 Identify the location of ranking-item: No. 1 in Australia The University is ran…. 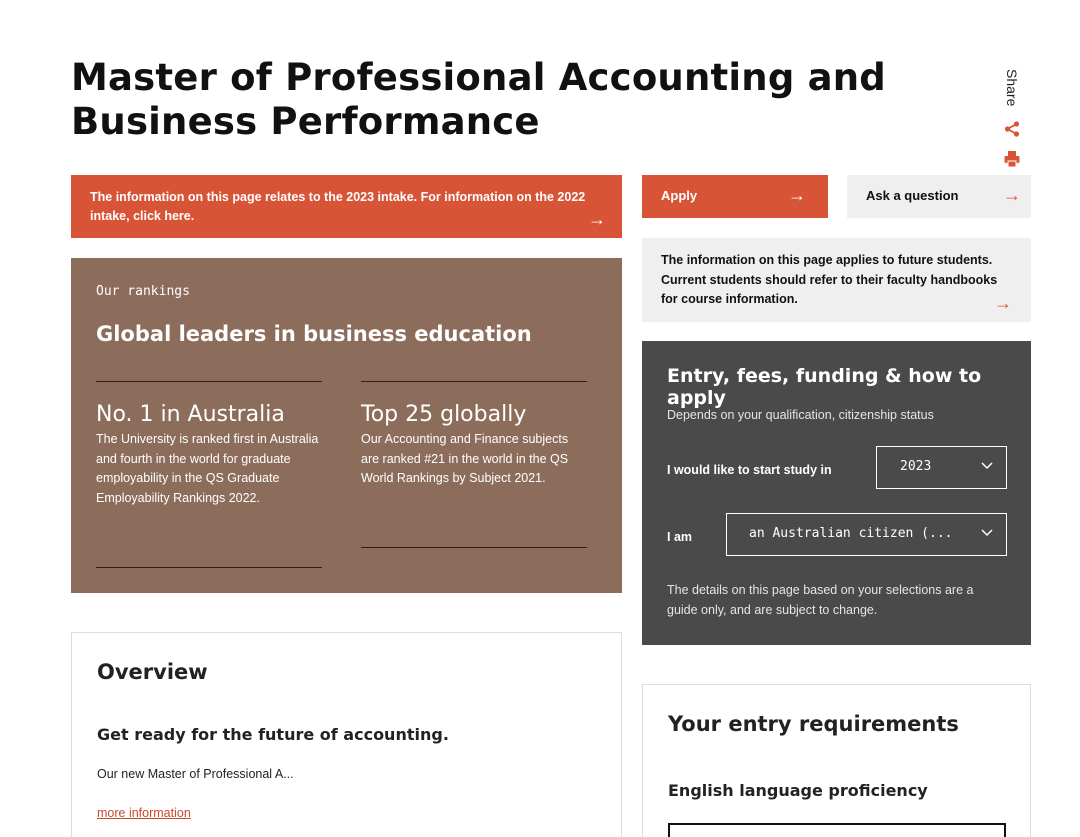
(209, 474).